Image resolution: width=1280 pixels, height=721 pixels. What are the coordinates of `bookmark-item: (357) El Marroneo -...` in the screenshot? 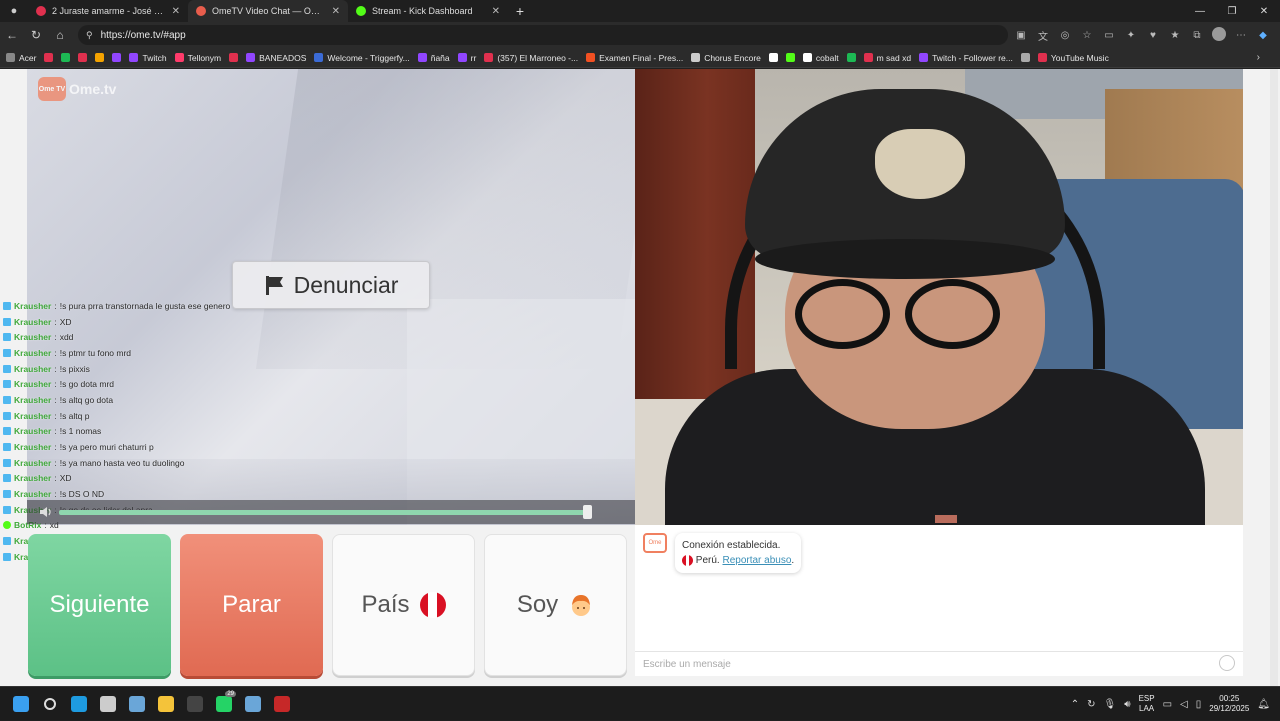 It's located at (531, 58).